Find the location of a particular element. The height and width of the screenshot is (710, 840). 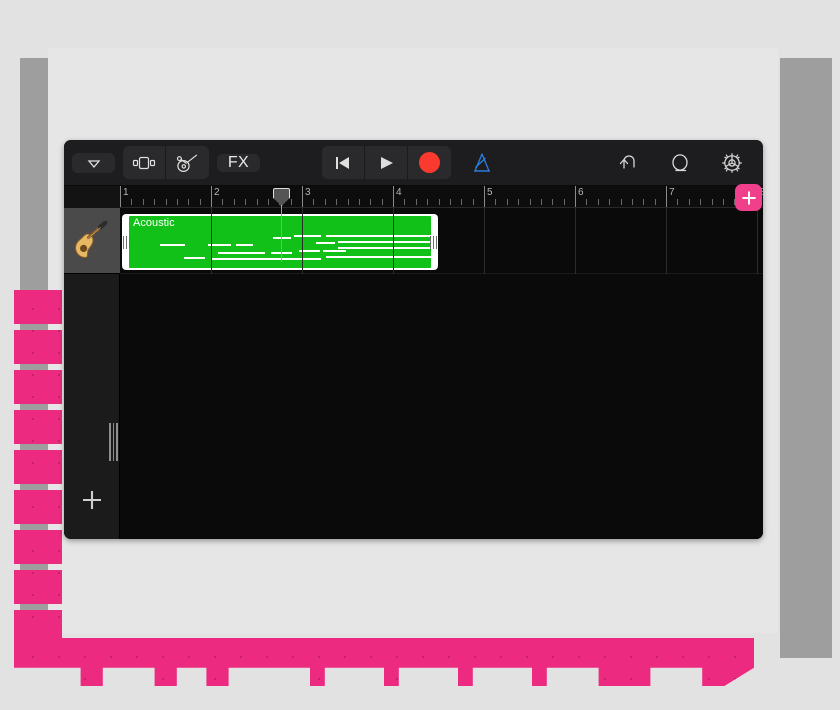

track-header-acoustic is located at coordinates (92, 241).